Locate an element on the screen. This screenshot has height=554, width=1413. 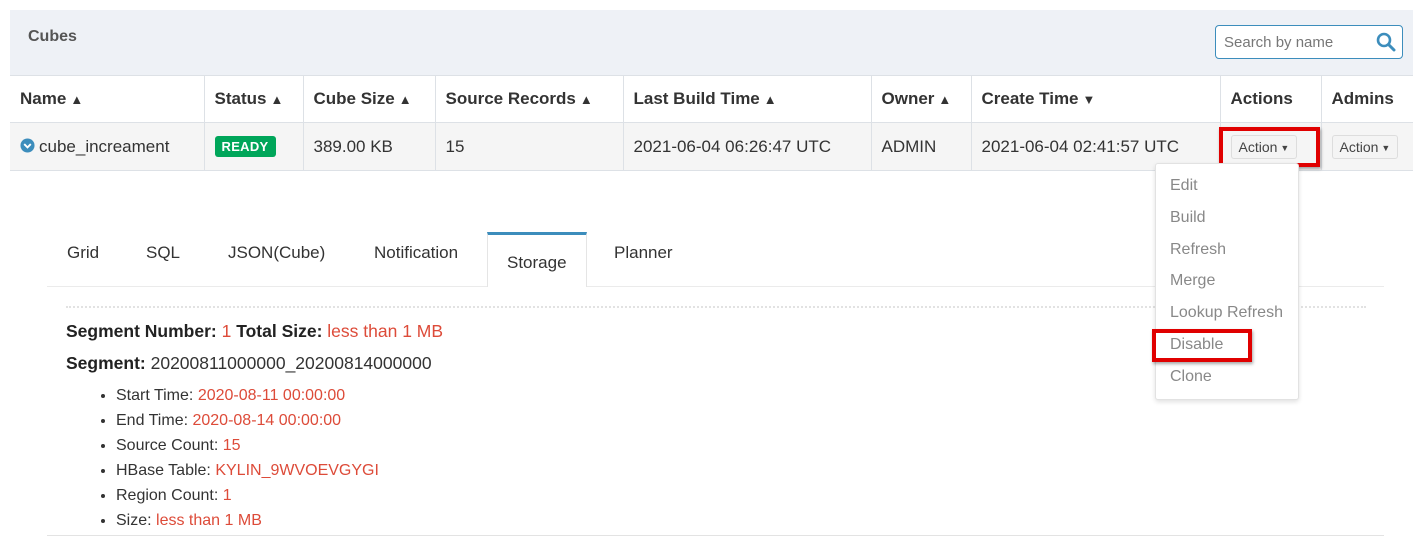
menu-item-refresh: Refresh is located at coordinates (1198, 250).